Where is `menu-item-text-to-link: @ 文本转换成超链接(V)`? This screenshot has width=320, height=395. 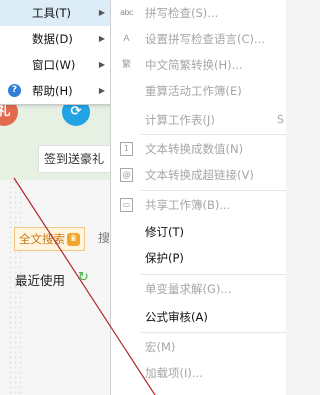 menu-item-text-to-link: @ 文本转换成超链接(V) is located at coordinates (198, 175).